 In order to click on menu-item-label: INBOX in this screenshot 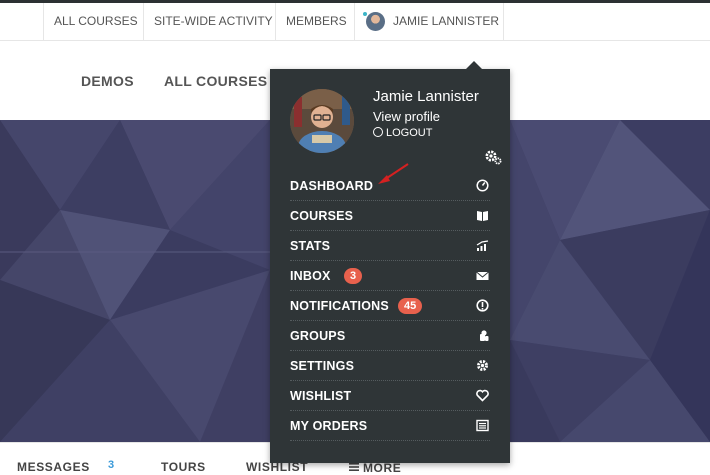, I will do `click(310, 276)`.